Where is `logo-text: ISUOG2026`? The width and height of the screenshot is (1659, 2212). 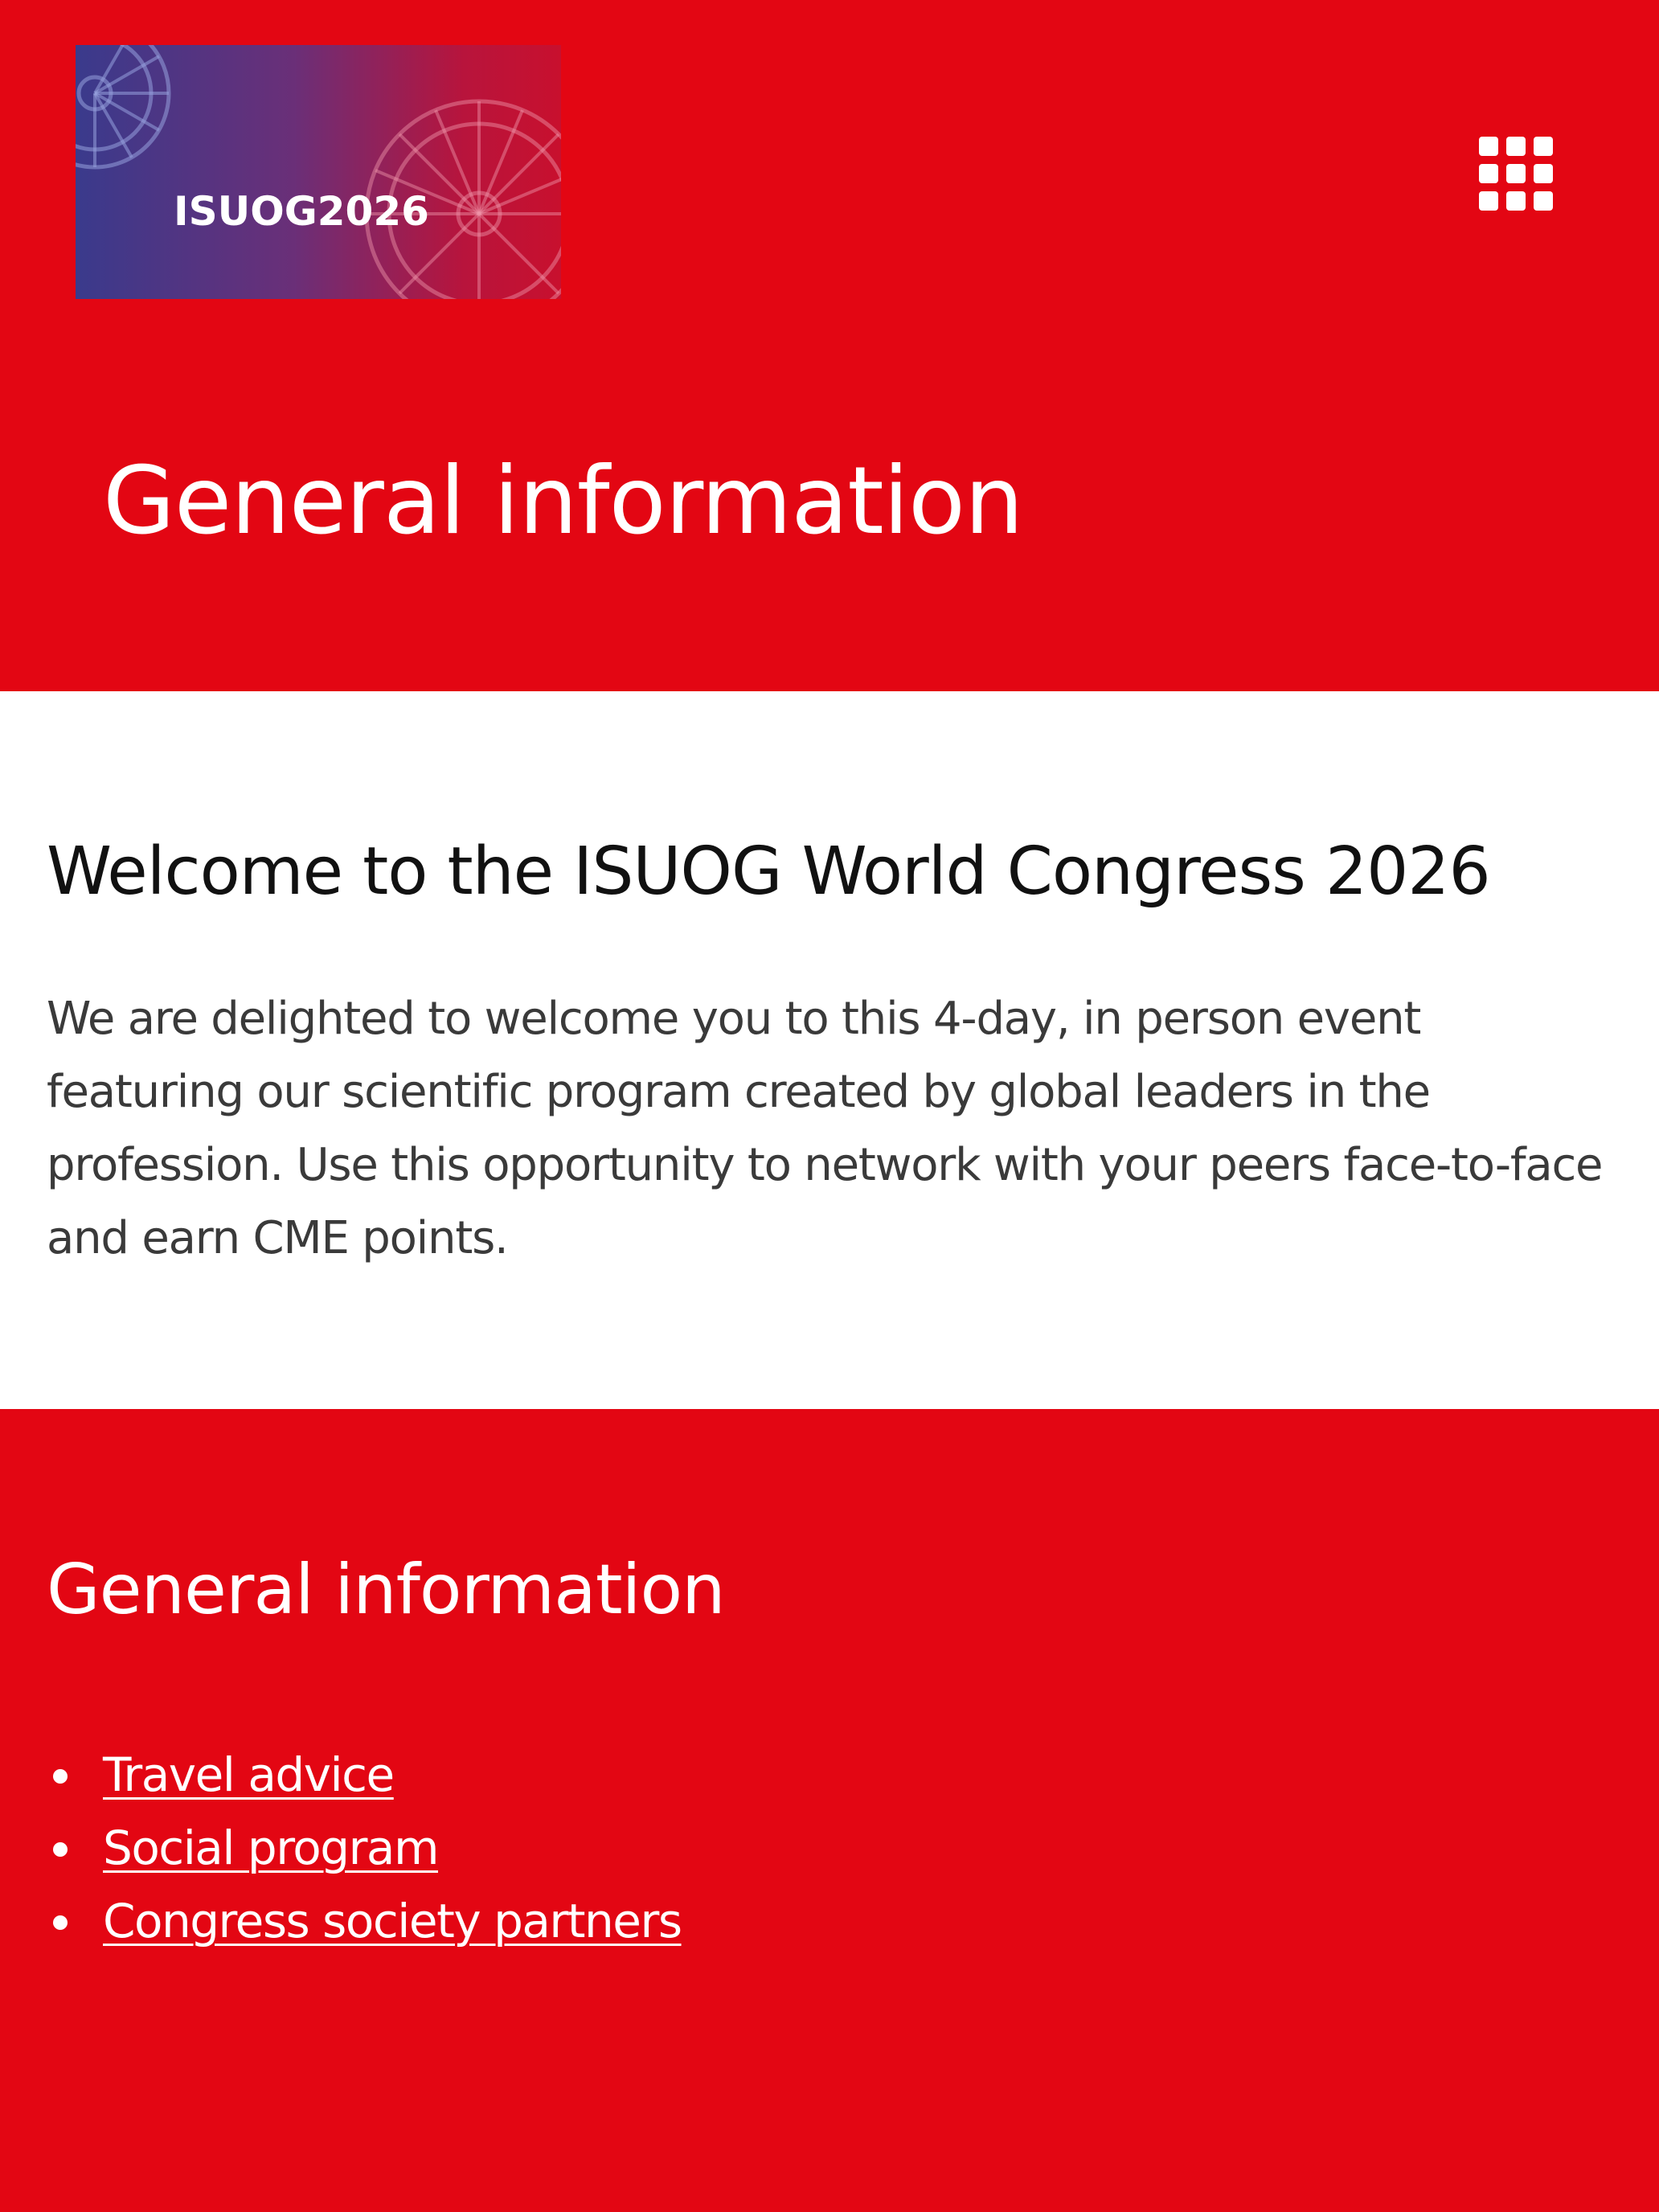 logo-text: ISUOG2026 is located at coordinates (301, 211).